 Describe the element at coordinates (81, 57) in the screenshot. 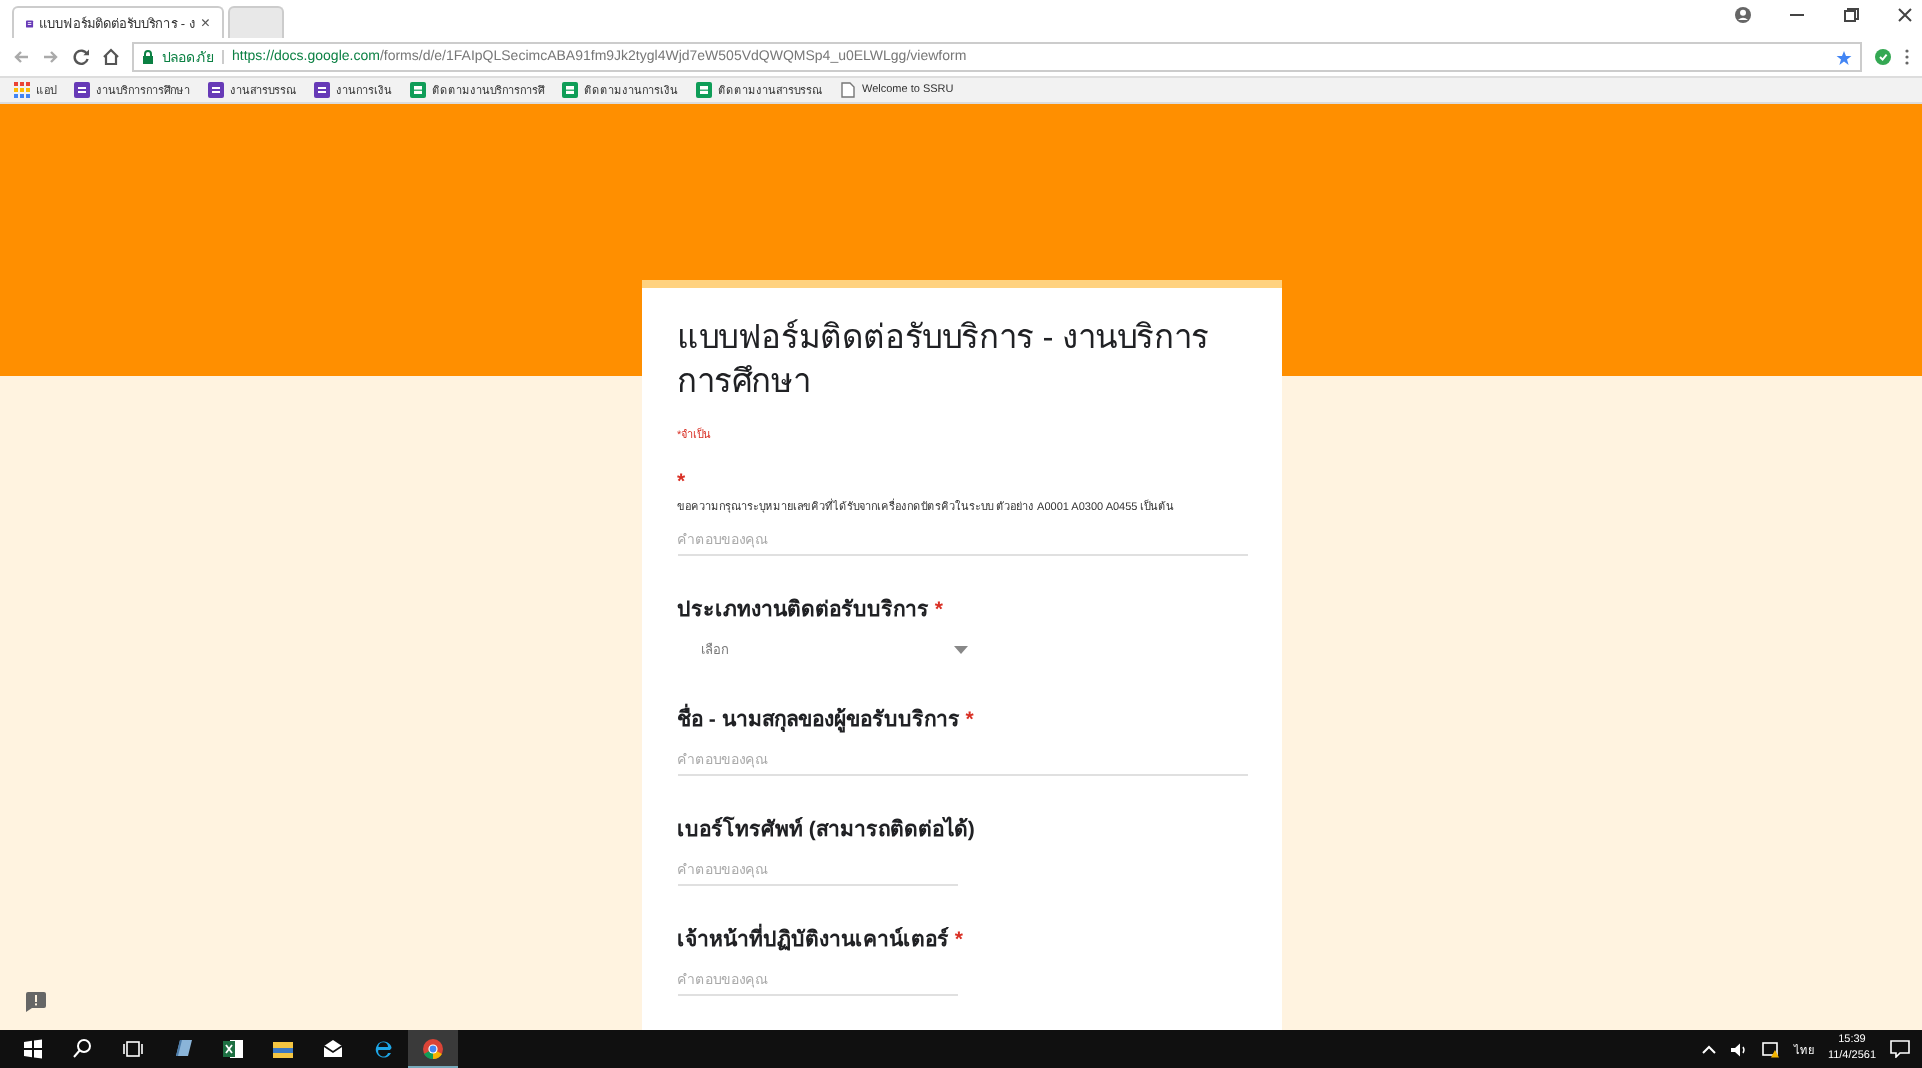

I see `reload-icon` at that location.